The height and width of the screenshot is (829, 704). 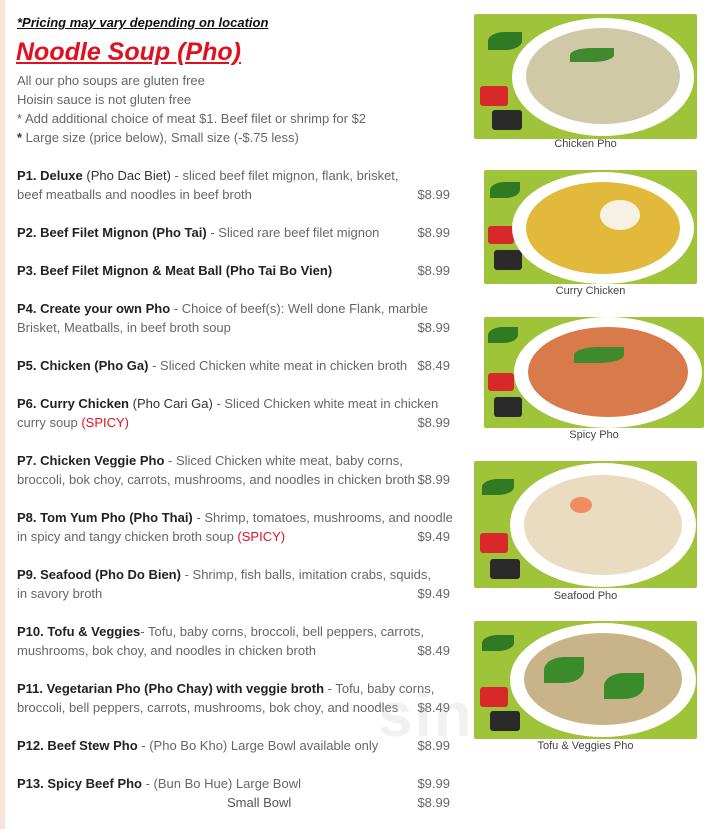 What do you see at coordinates (325, 403) in the screenshot?
I see `item-desc: - Sliced Chicken white meat in chicken` at bounding box center [325, 403].